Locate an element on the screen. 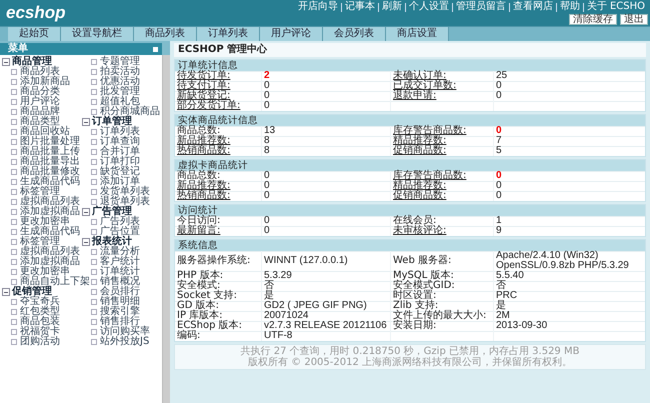 Image resolution: width=650 pixels, height=403 pixels. menu-item: 会员排行 is located at coordinates (120, 292).